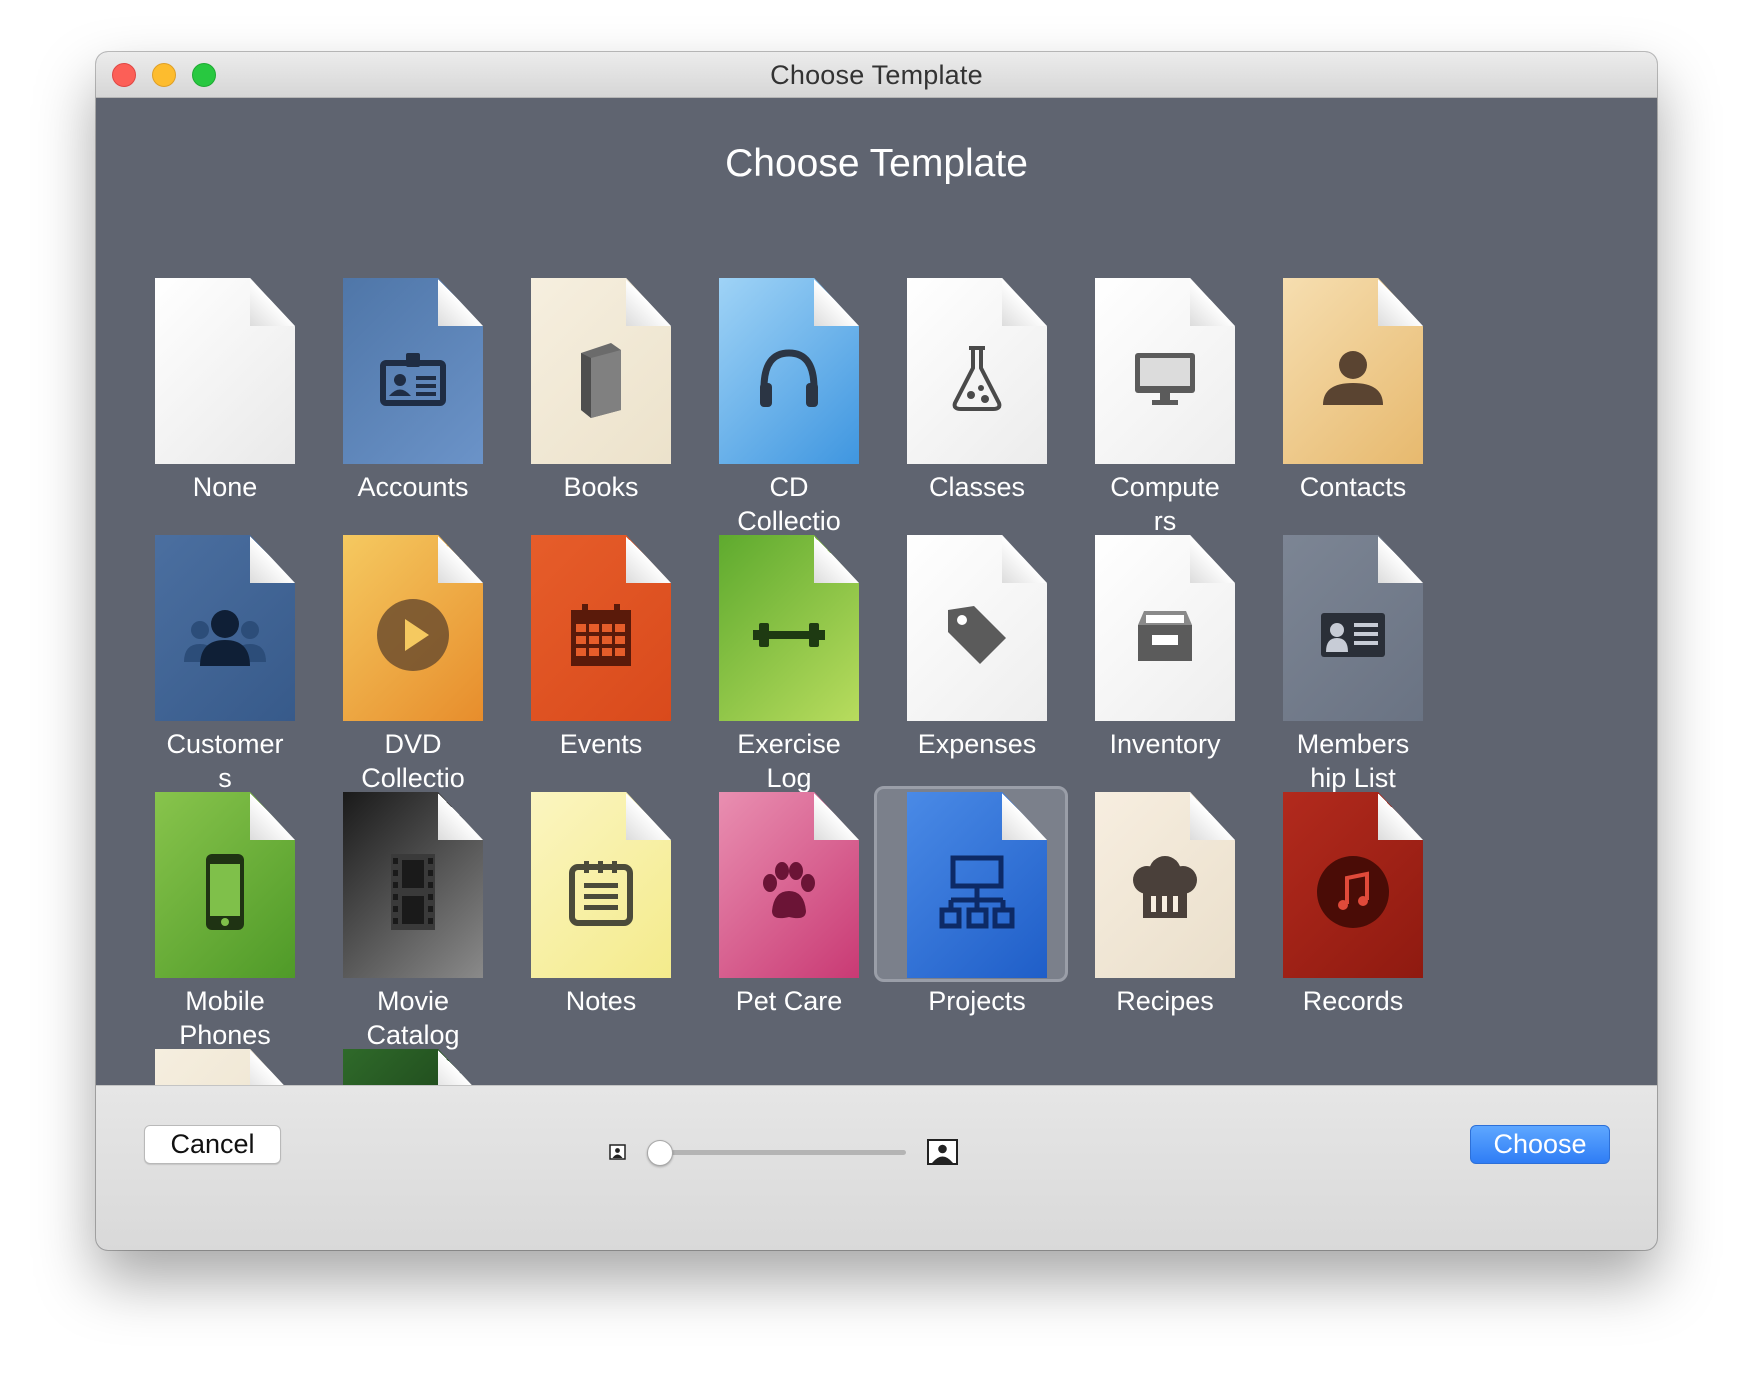  What do you see at coordinates (601, 378) in the screenshot?
I see `book-icon` at bounding box center [601, 378].